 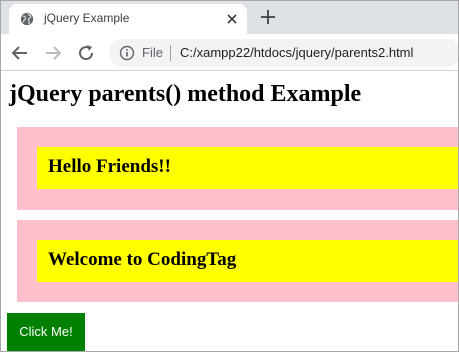 I want to click on box-text: Hello Friends!!, so click(x=109, y=166).